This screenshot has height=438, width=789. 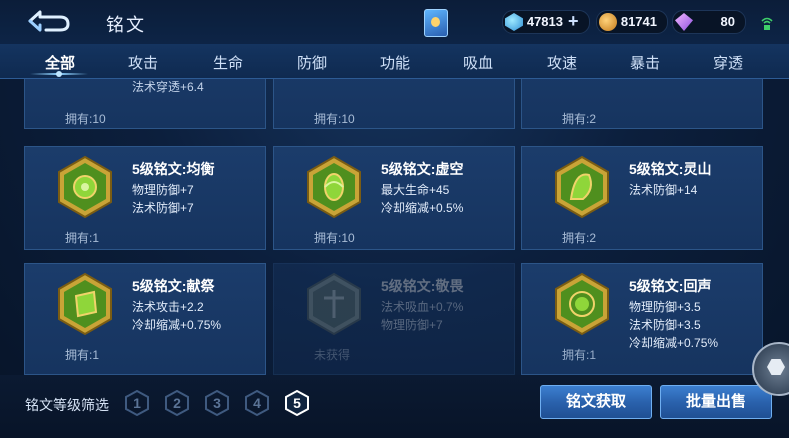 What do you see at coordinates (168, 87) in the screenshot?
I see `rune-stat: 法术穿透+6.4` at bounding box center [168, 87].